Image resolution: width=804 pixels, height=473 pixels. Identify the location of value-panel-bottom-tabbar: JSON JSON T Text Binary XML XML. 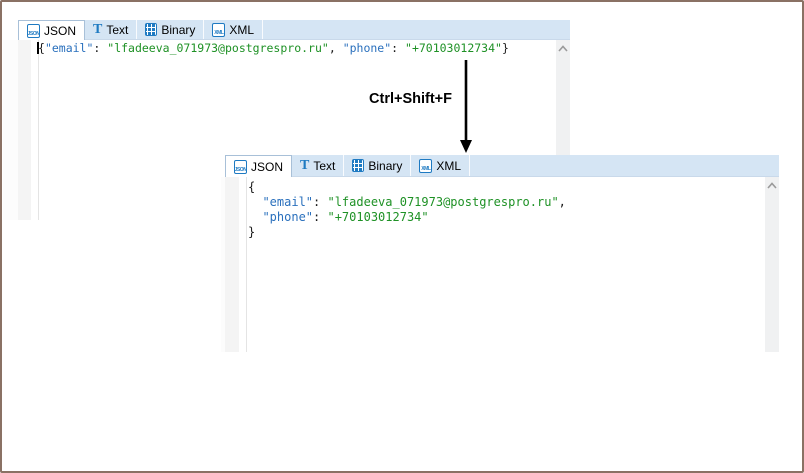
(502, 166).